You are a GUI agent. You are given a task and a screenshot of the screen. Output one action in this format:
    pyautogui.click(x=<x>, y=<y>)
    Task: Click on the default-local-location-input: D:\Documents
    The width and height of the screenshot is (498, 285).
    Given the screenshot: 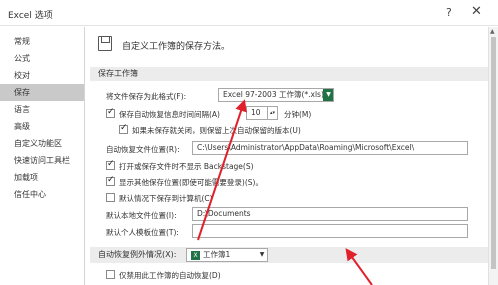 What is the action you would take?
    pyautogui.click(x=330, y=214)
    